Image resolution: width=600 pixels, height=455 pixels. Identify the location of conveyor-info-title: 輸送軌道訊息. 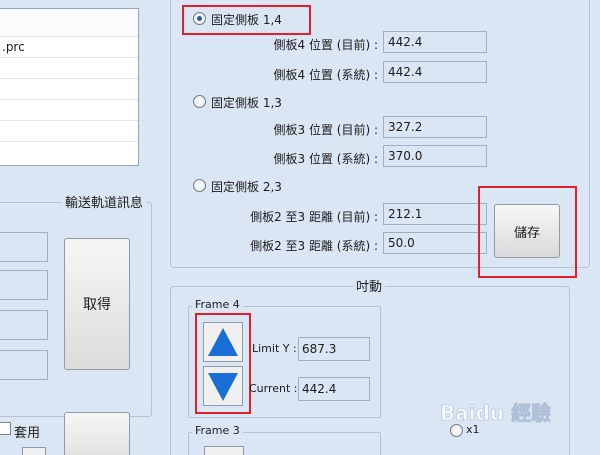
(104, 201).